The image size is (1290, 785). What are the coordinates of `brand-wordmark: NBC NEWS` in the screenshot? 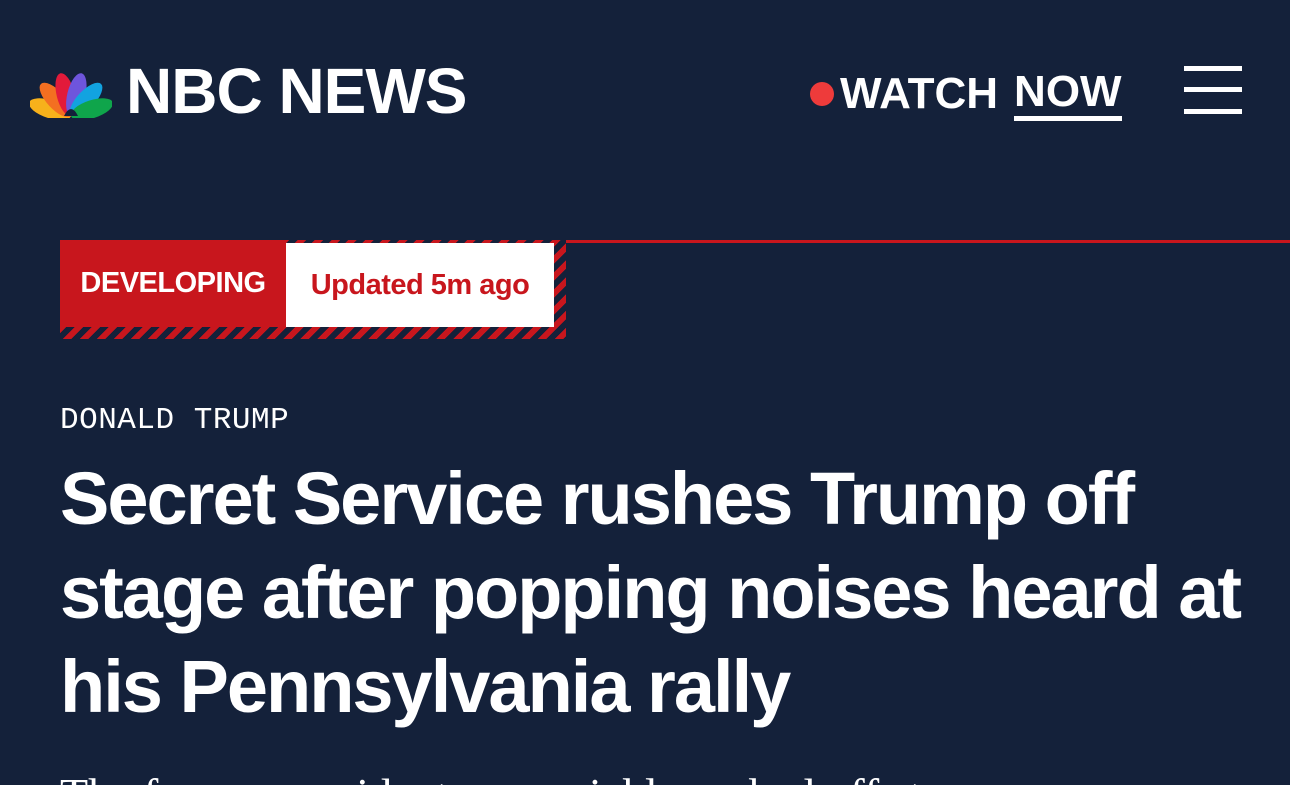 It's located at (296, 91).